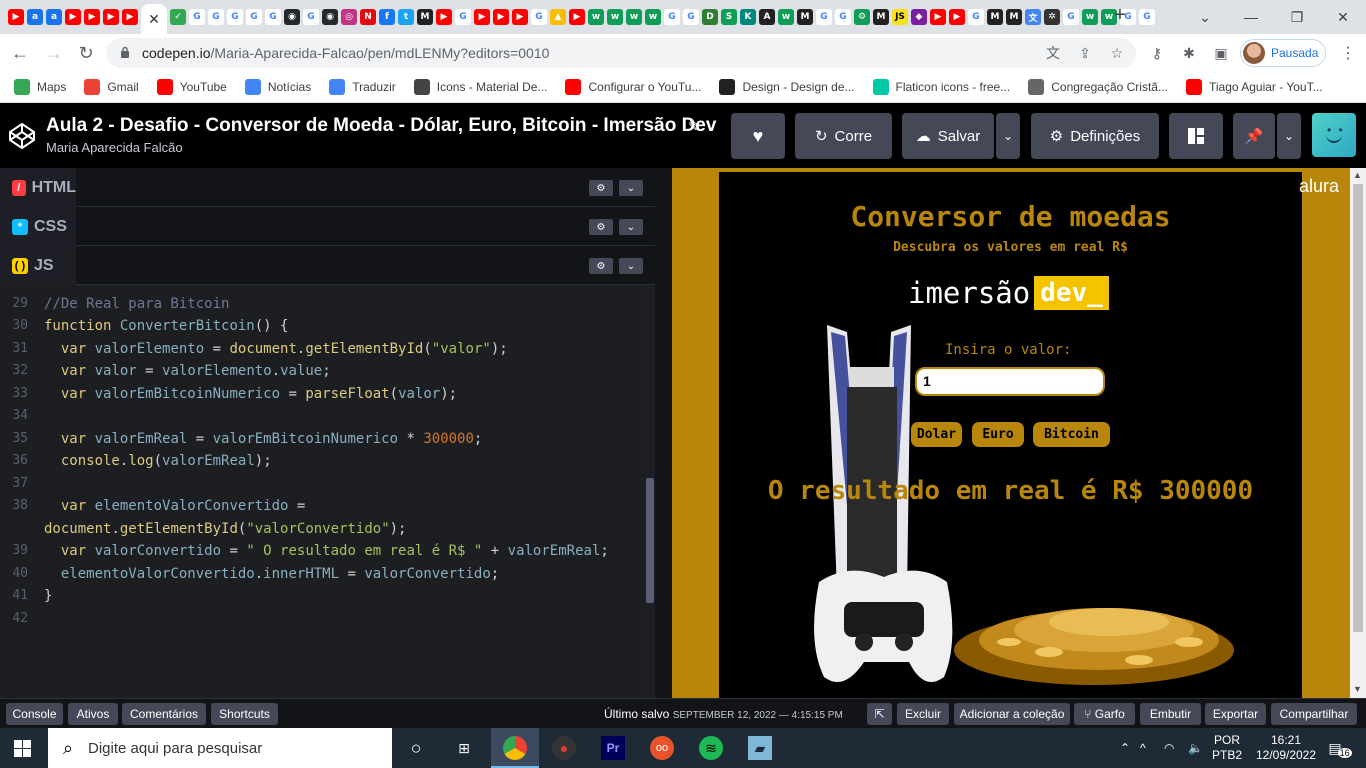  What do you see at coordinates (601, 266) in the screenshot?
I see `js-settings-icon: ⚙` at bounding box center [601, 266].